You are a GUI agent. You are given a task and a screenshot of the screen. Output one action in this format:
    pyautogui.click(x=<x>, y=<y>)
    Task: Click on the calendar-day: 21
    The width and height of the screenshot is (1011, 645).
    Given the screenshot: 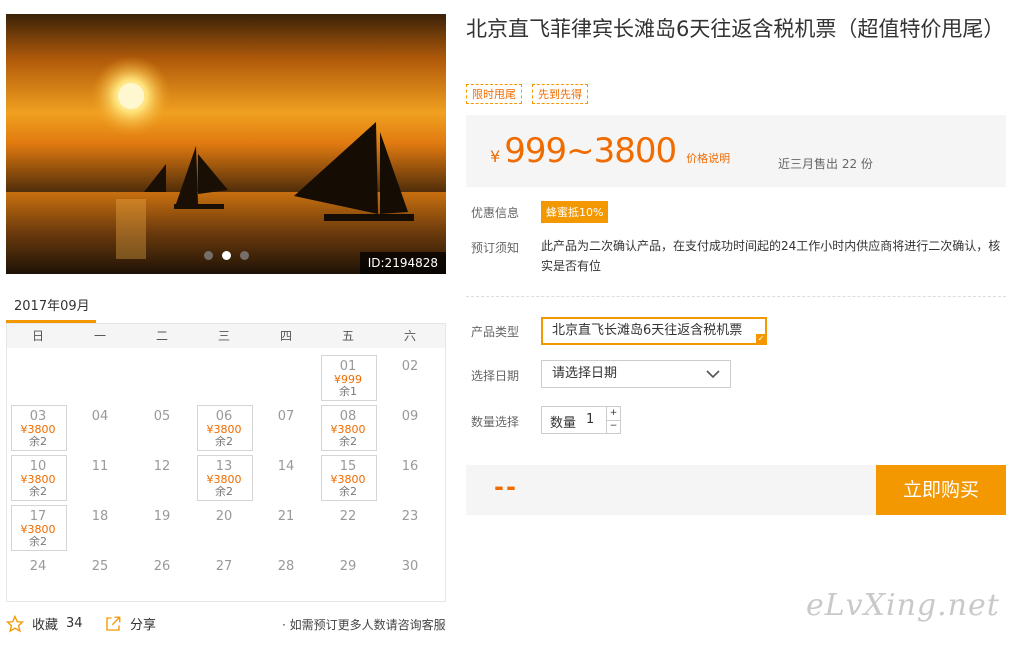 What is the action you would take?
    pyautogui.click(x=286, y=527)
    